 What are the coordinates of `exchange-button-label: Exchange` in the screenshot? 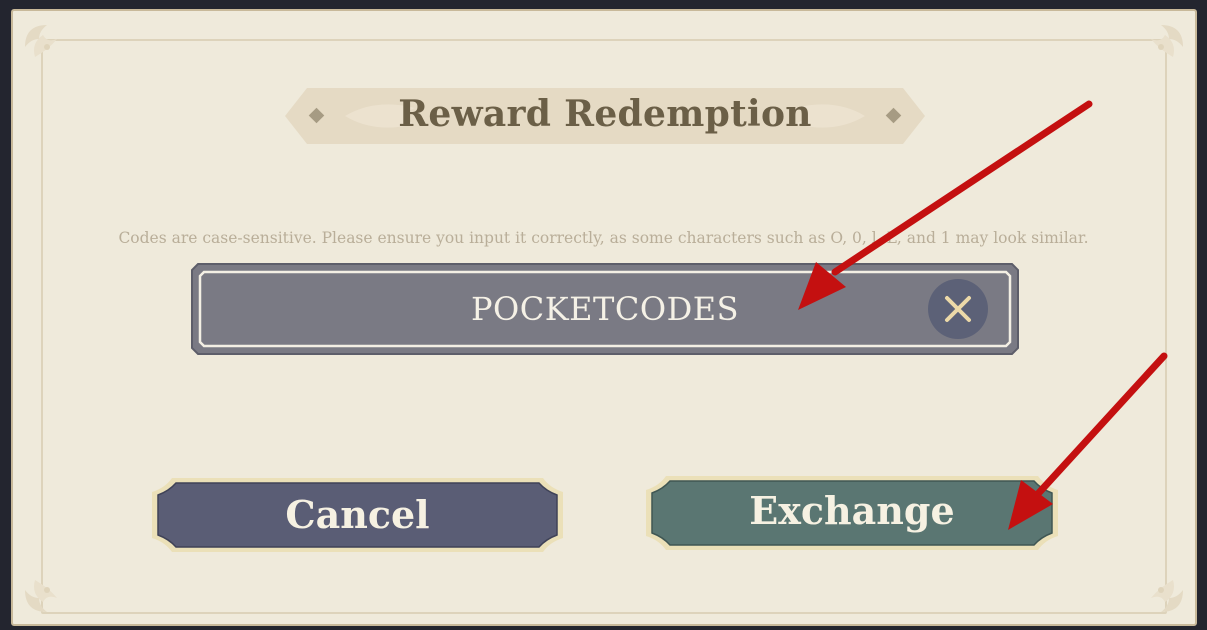 It's located at (852, 510).